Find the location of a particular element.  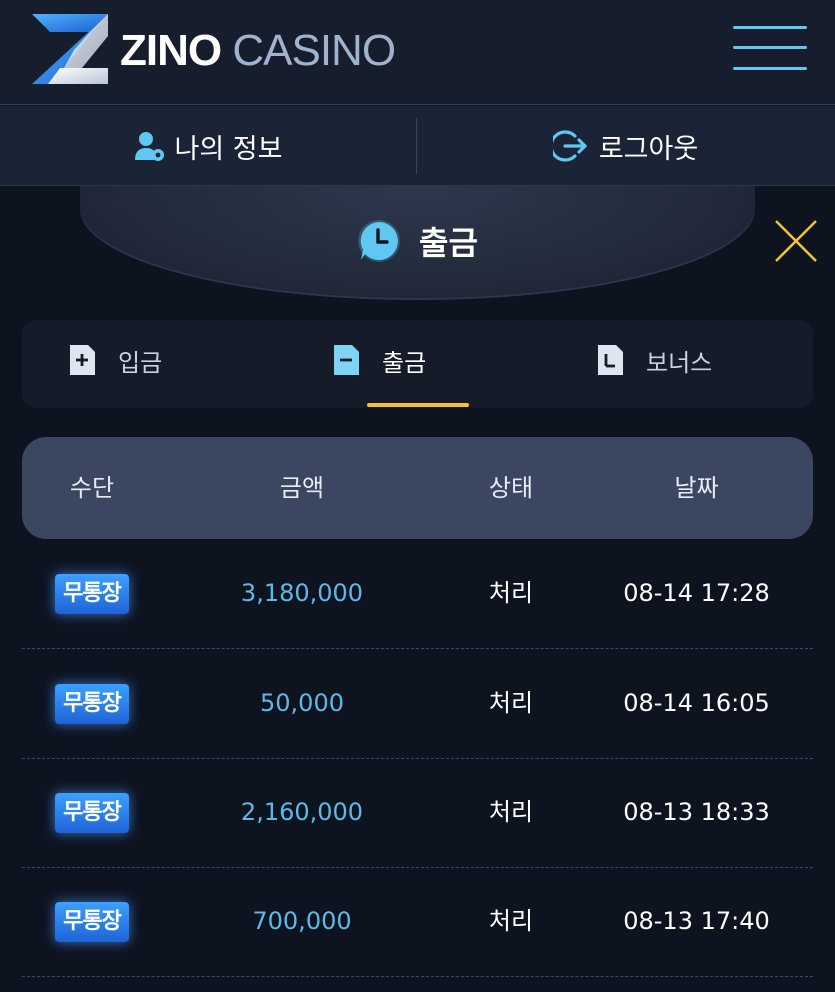

close-icon is located at coordinates (796, 241).